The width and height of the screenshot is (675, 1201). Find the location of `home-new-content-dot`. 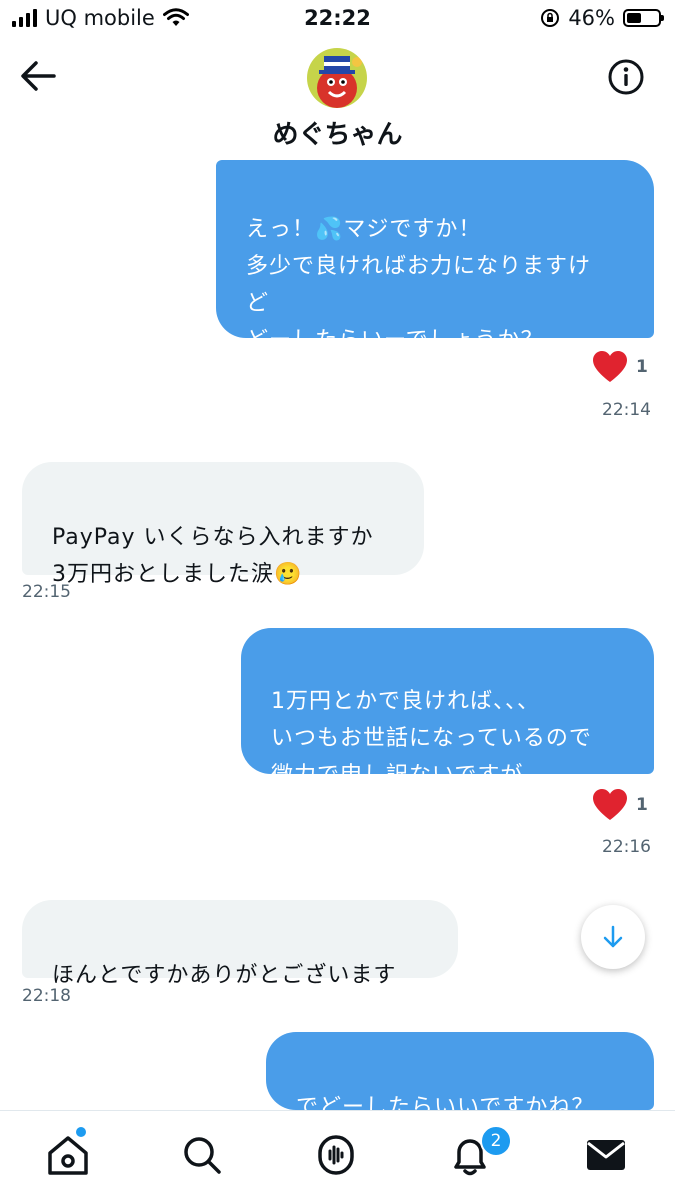

home-new-content-dot is located at coordinates (81, 1132).